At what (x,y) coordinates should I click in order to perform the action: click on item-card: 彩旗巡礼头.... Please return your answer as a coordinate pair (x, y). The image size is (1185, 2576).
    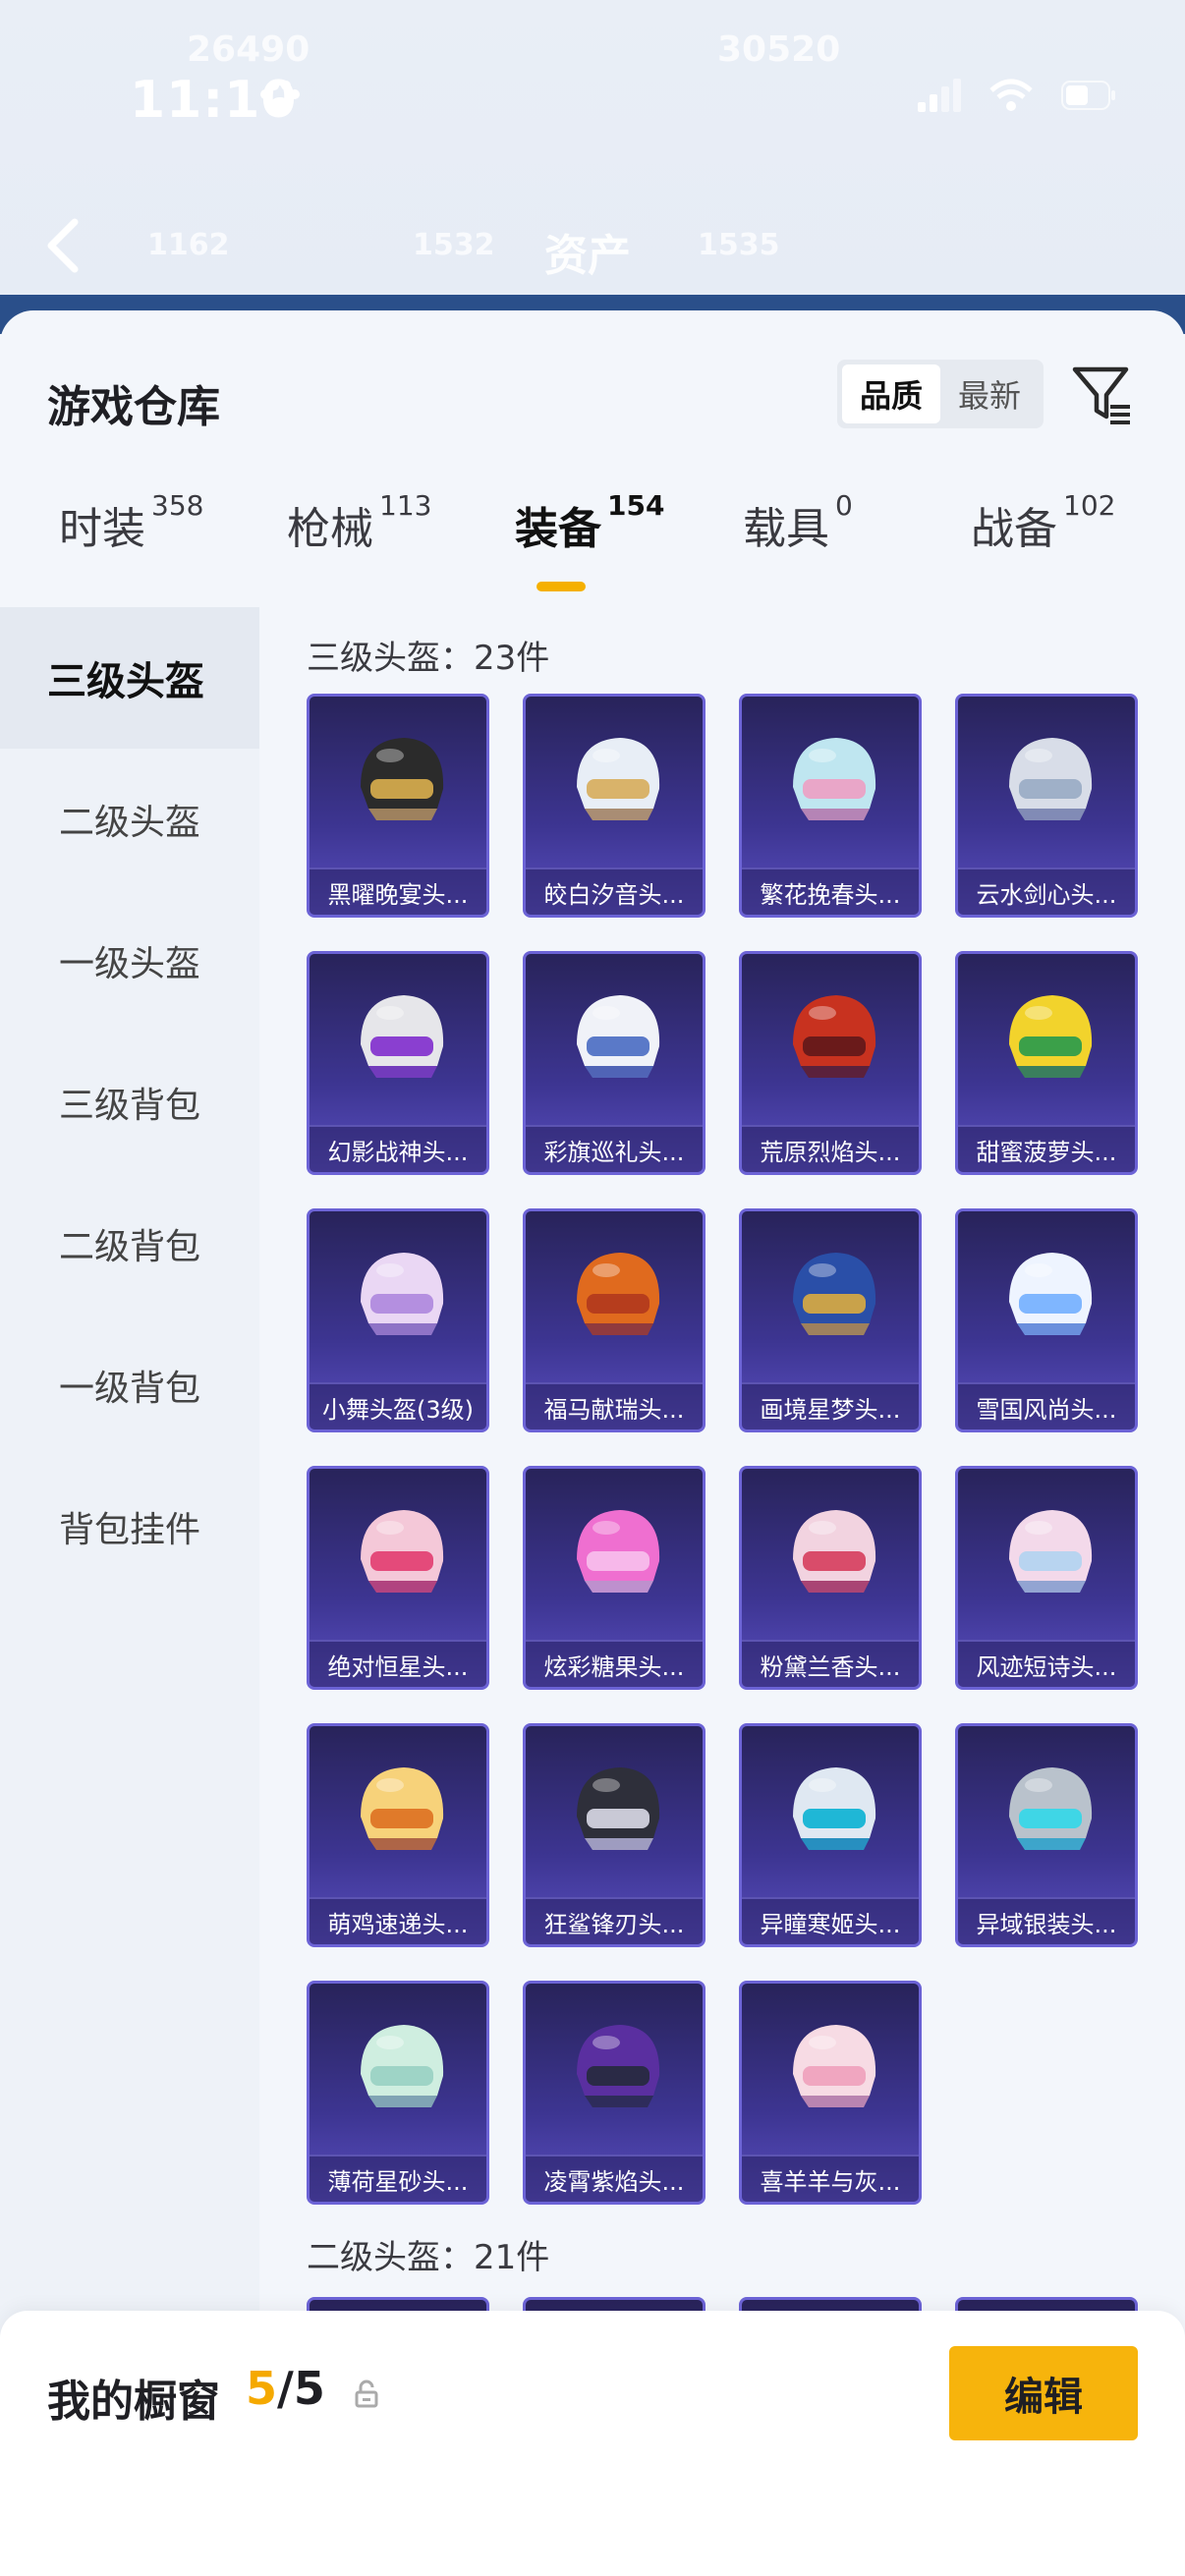
    Looking at the image, I should click on (614, 1063).